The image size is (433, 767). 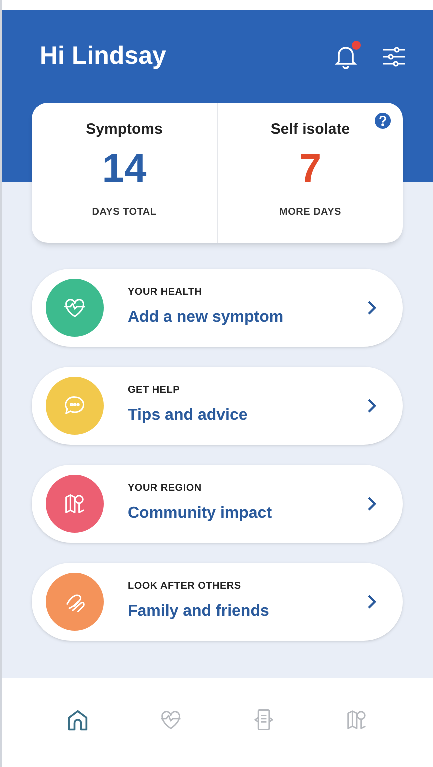 What do you see at coordinates (124, 130) in the screenshot?
I see `stat-title: Symptoms` at bounding box center [124, 130].